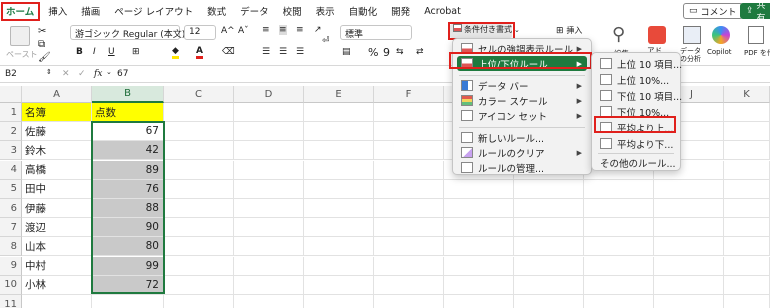  I want to click on row-header: 5, so click(11, 189).